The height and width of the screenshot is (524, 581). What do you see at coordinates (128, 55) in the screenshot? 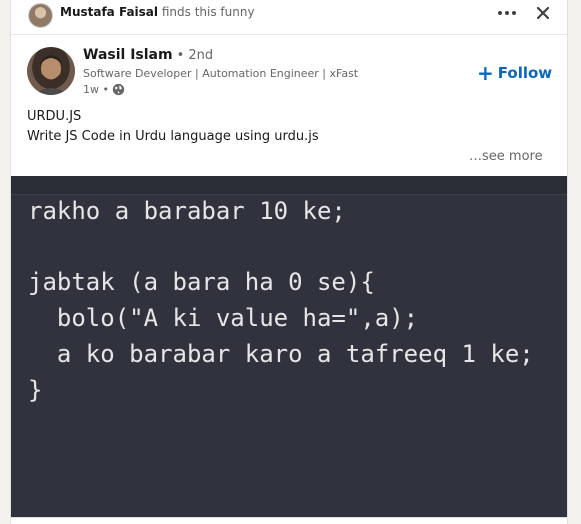
I see `author-name: Wasil Islam` at bounding box center [128, 55].